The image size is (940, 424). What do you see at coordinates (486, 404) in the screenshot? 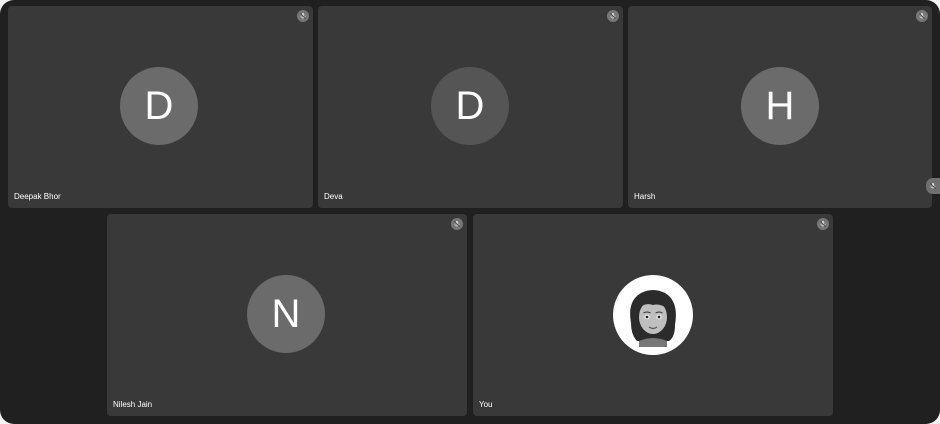
I see `participant-name: You` at bounding box center [486, 404].